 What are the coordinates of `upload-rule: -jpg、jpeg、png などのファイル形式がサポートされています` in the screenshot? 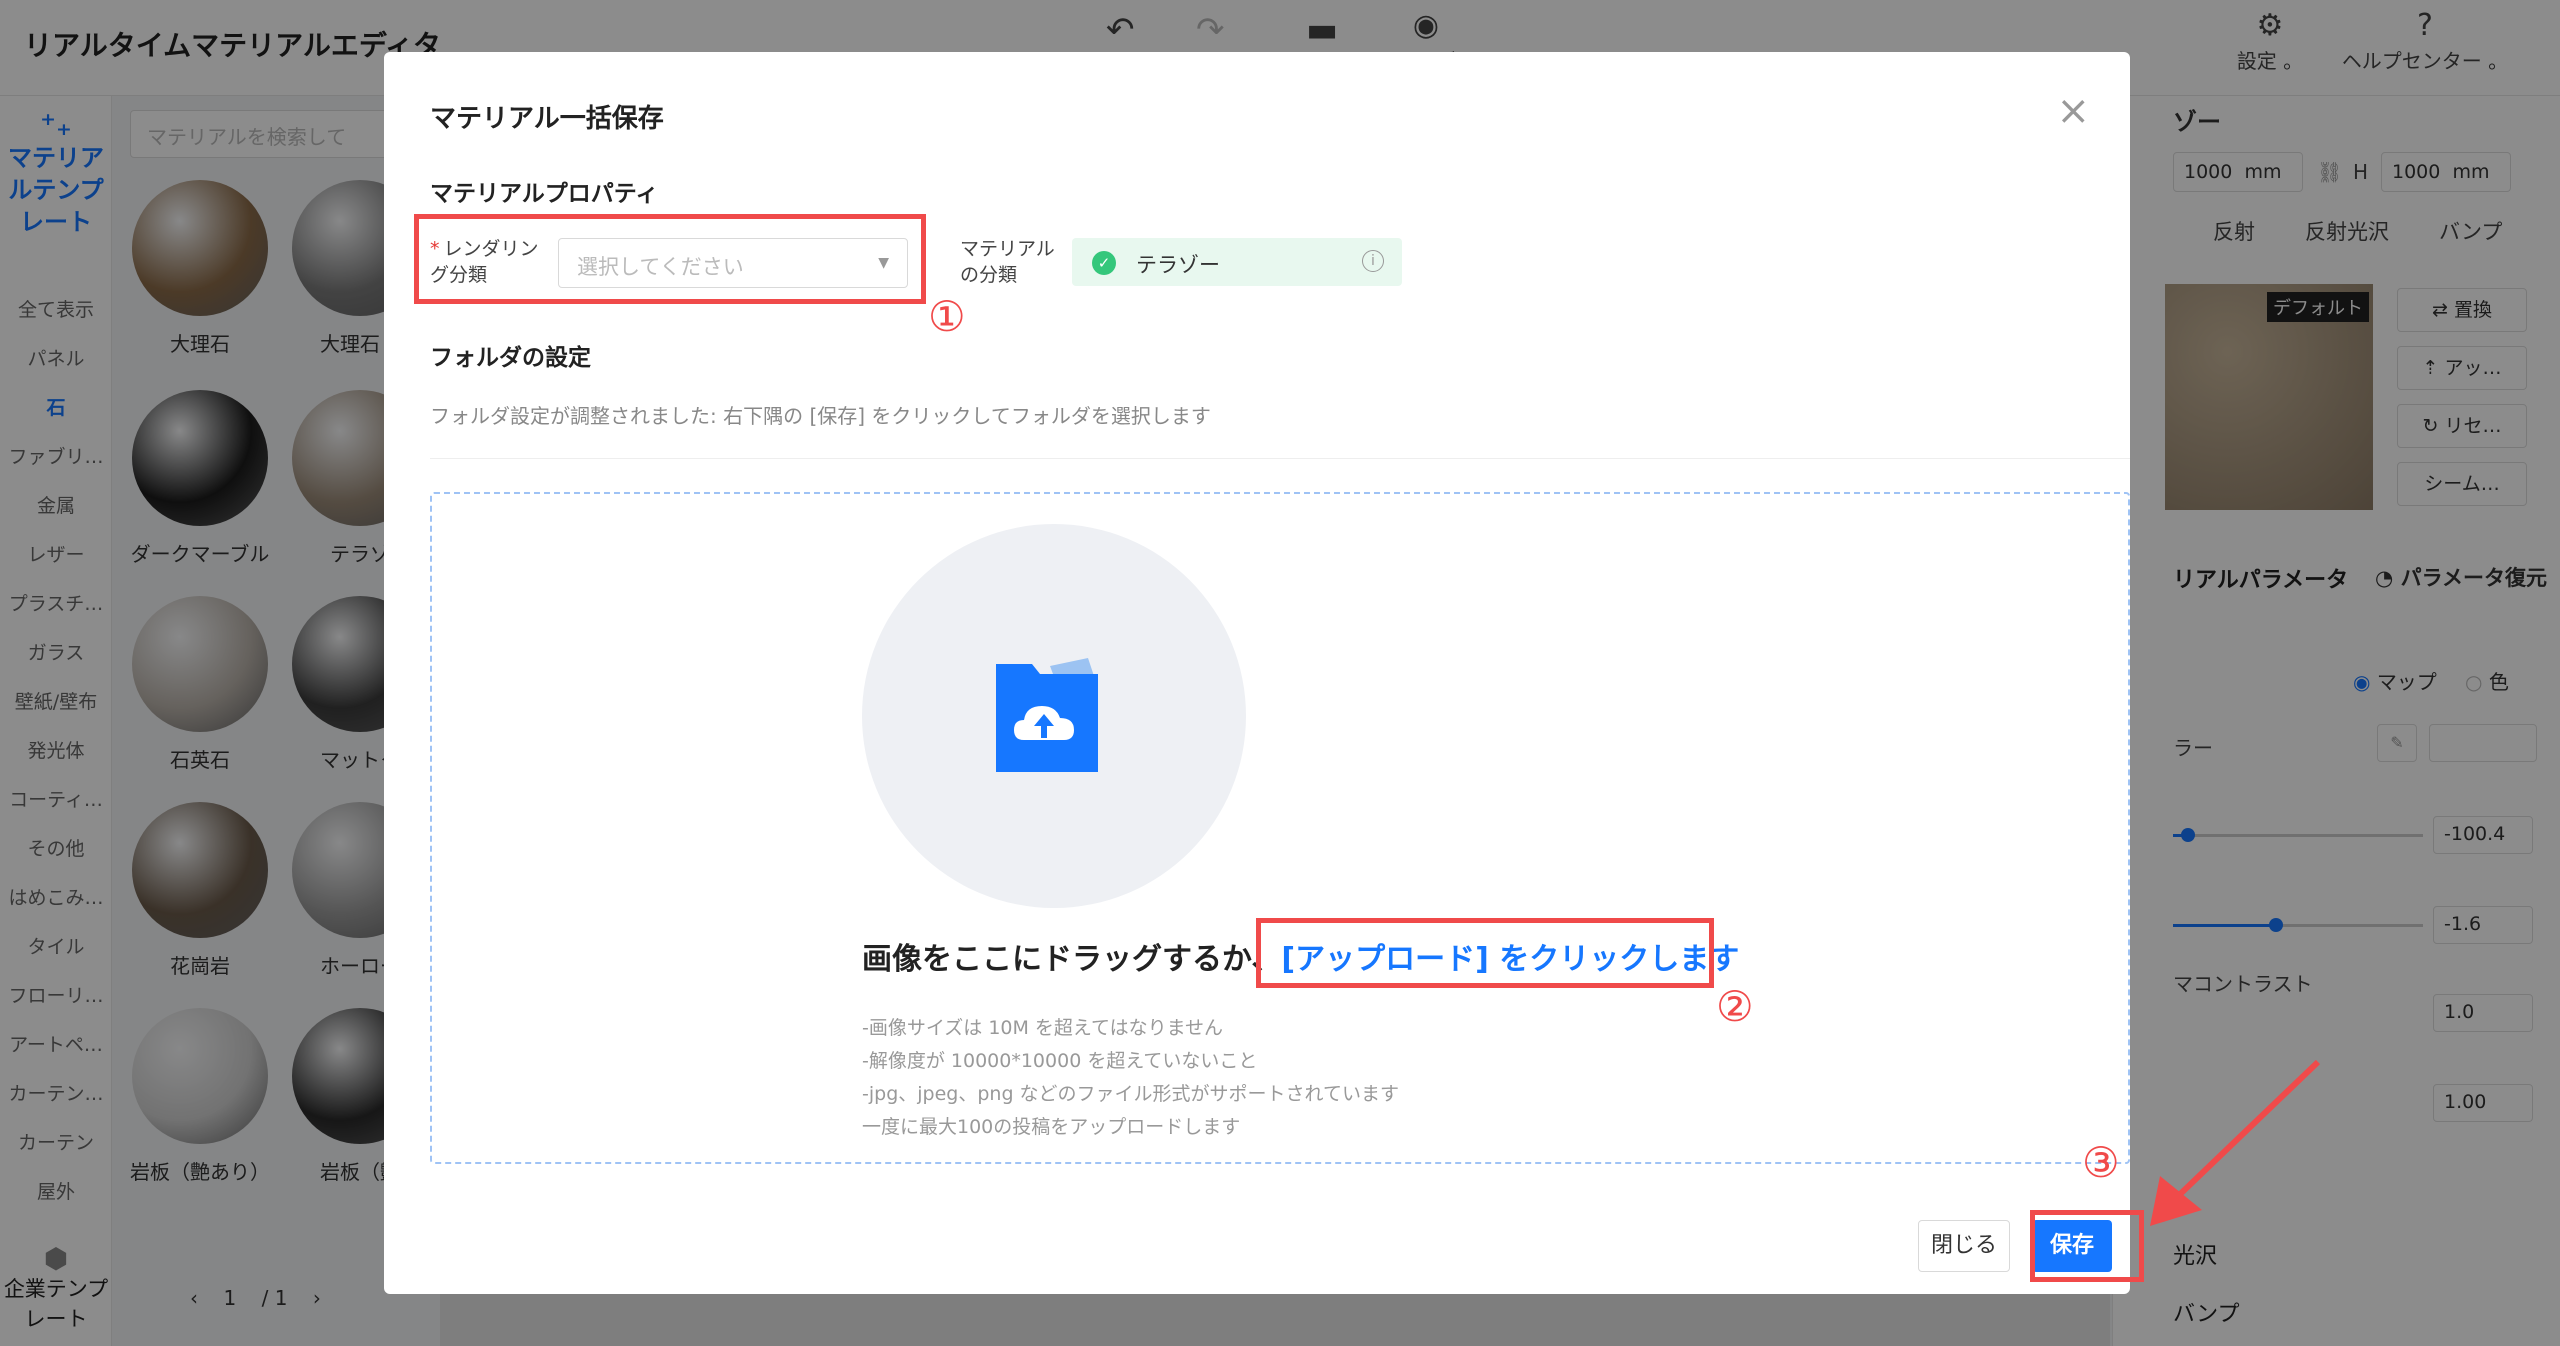 It's located at (1130, 1094).